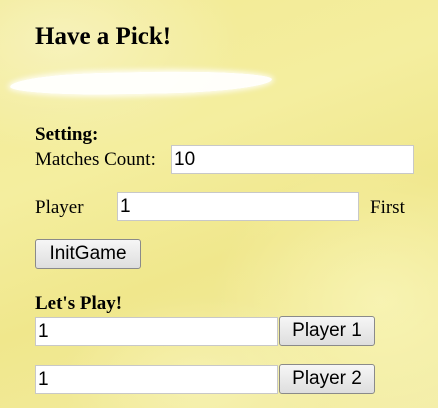  Describe the element at coordinates (95, 159) in the screenshot. I see `matches-count-label: Matches Count:` at that location.